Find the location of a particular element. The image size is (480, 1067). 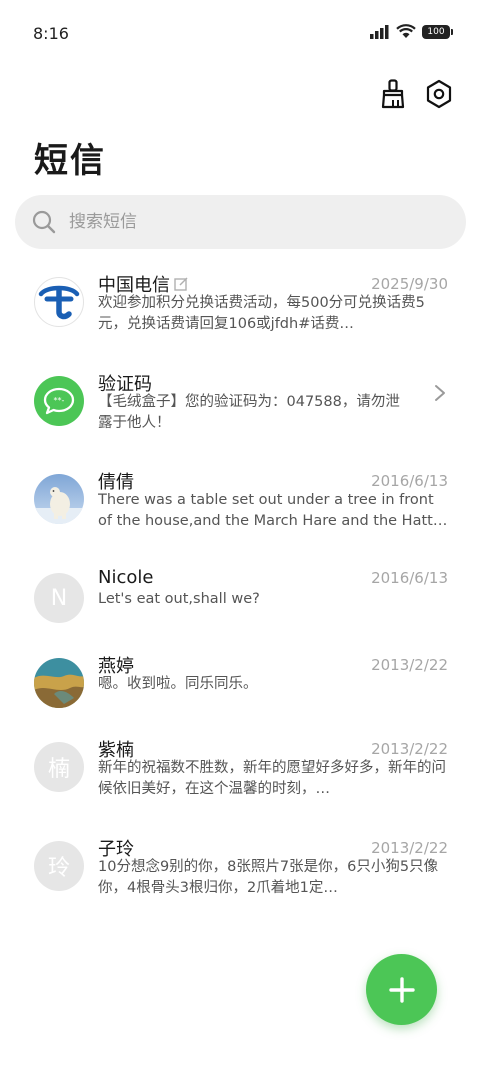

avatar-letter: 玲 is located at coordinates (58, 868).